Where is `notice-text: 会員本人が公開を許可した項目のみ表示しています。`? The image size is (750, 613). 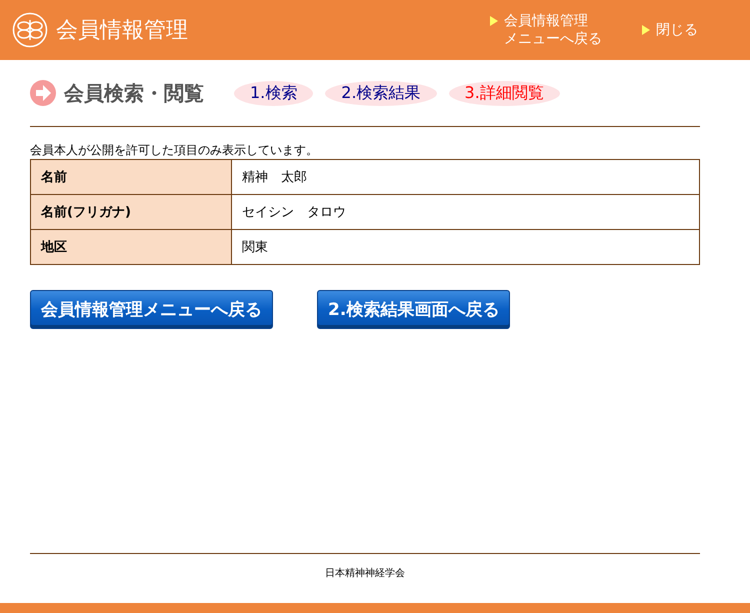 notice-text: 会員本人が公開を許可した項目のみ表示しています。 is located at coordinates (174, 150).